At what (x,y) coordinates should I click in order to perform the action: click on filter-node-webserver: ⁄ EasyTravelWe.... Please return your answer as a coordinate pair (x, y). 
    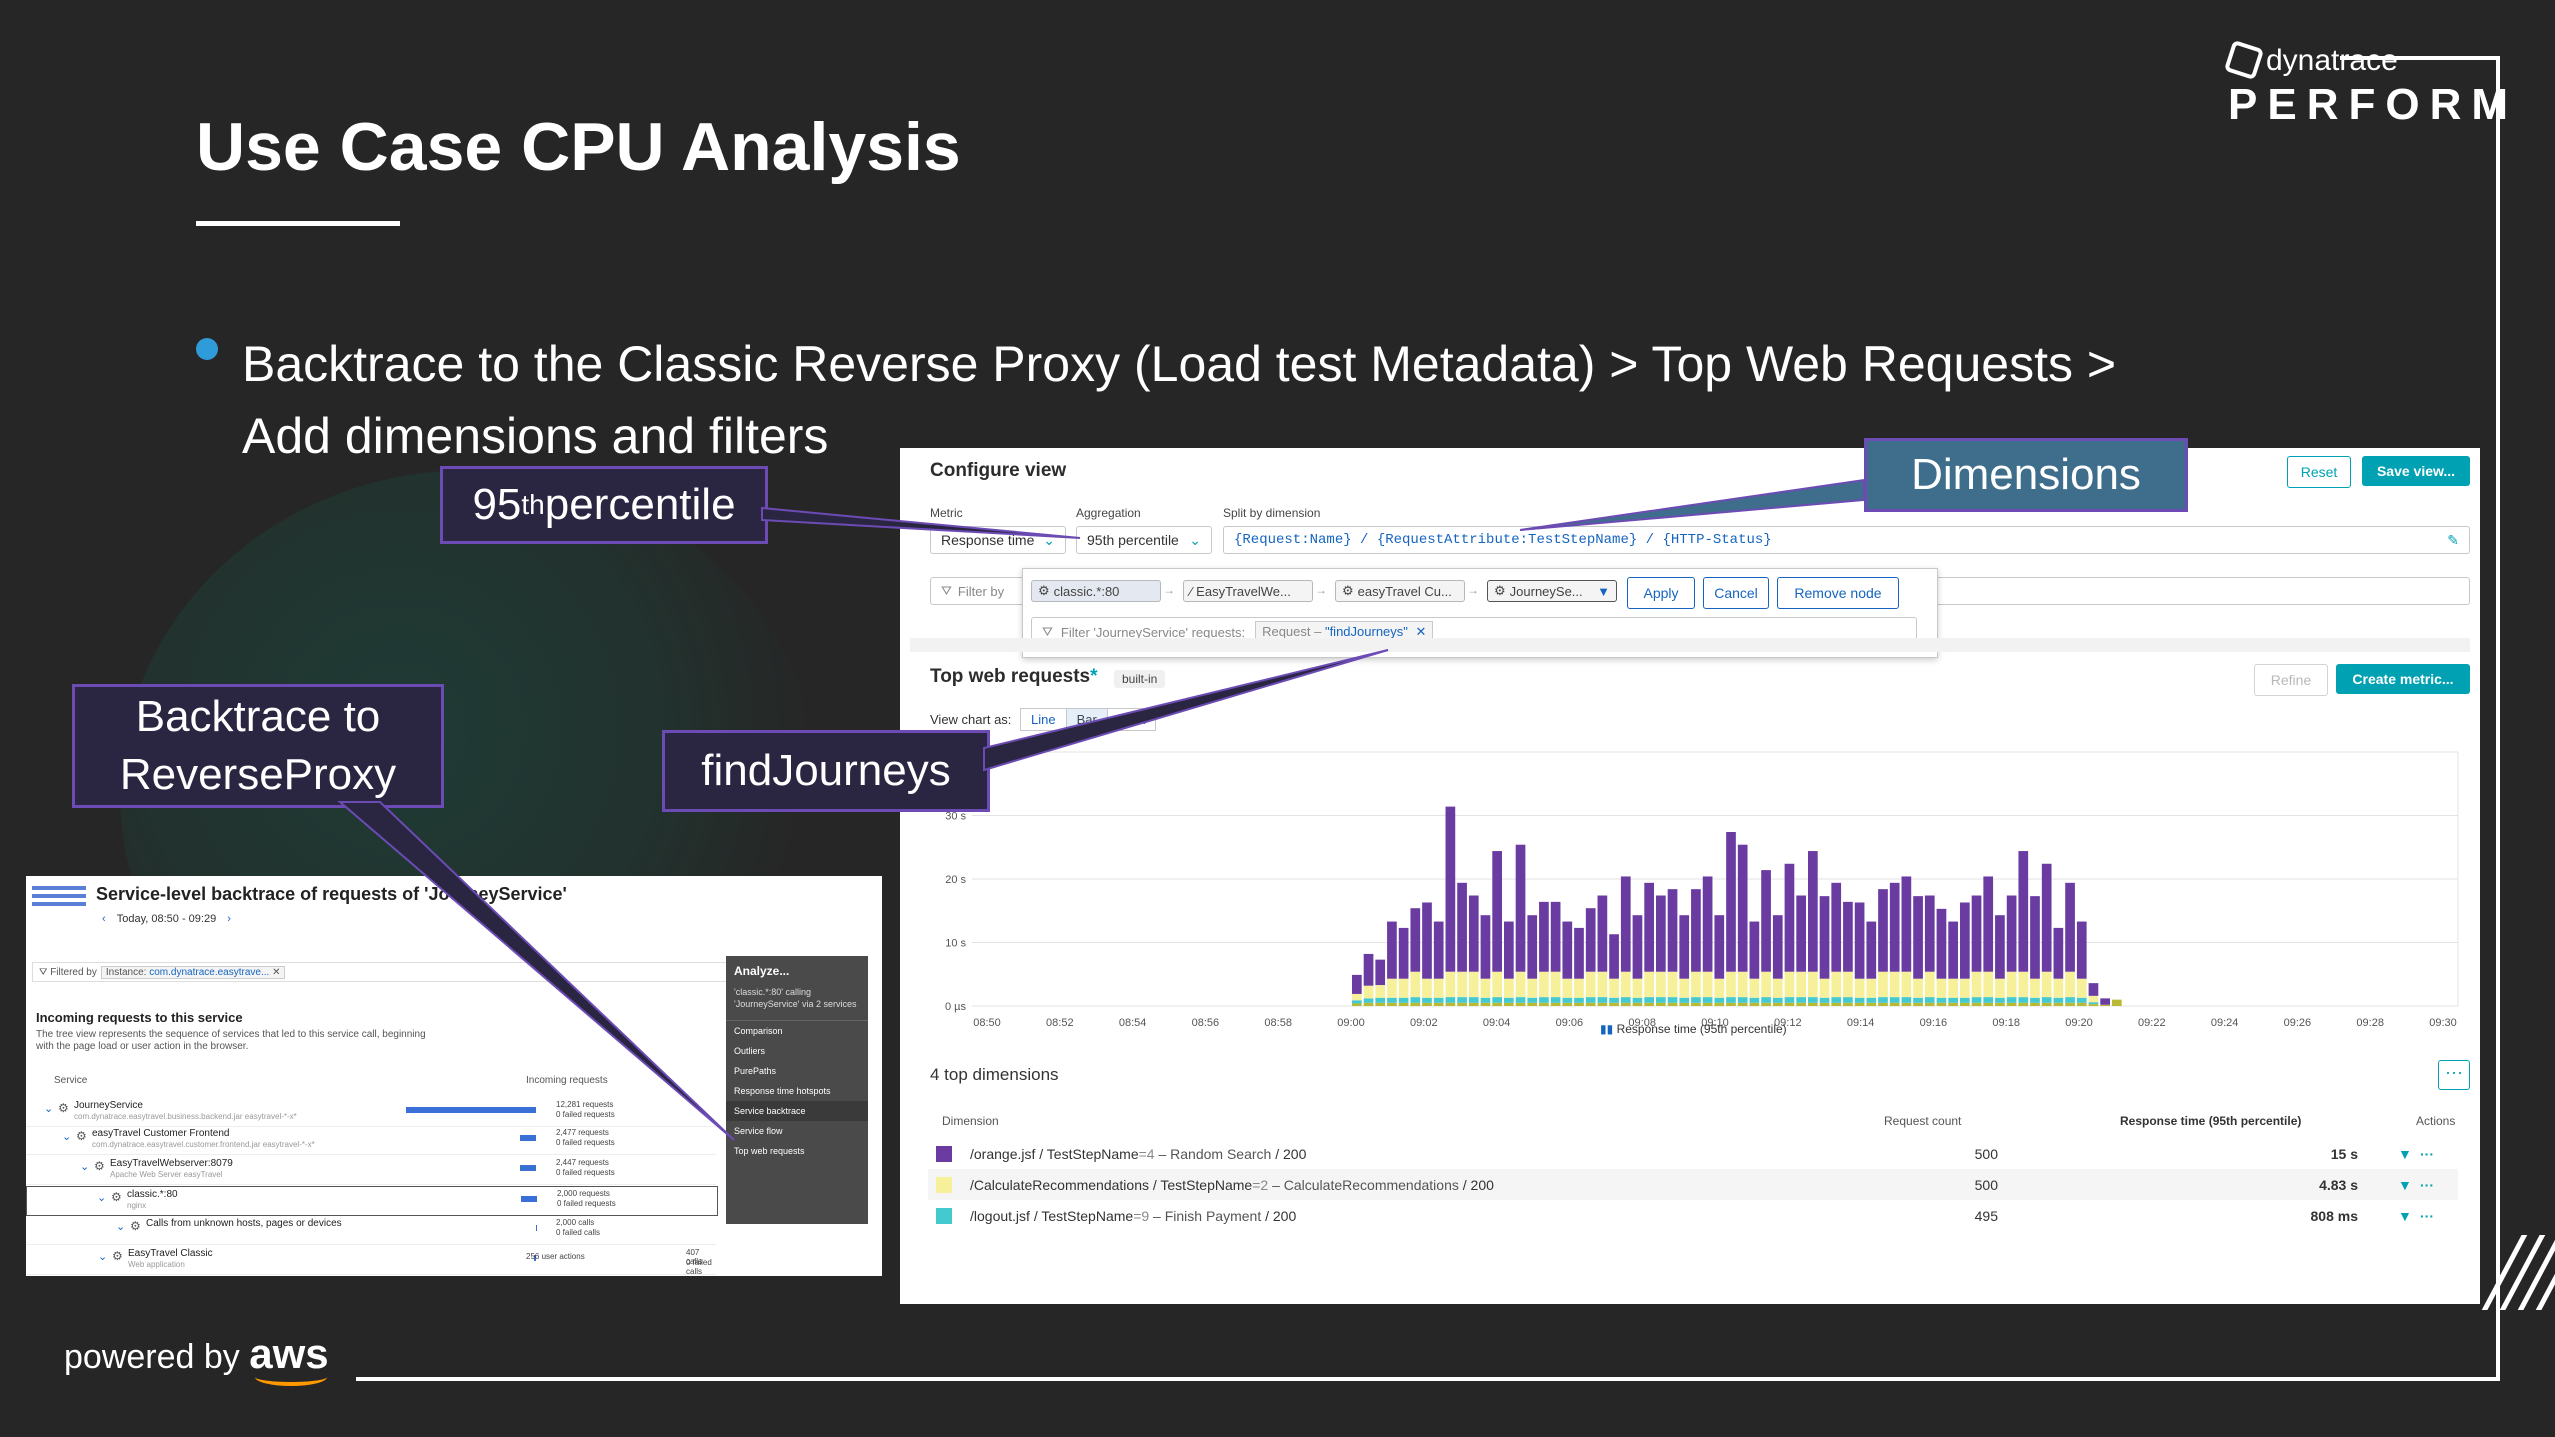
    Looking at the image, I should click on (1248, 591).